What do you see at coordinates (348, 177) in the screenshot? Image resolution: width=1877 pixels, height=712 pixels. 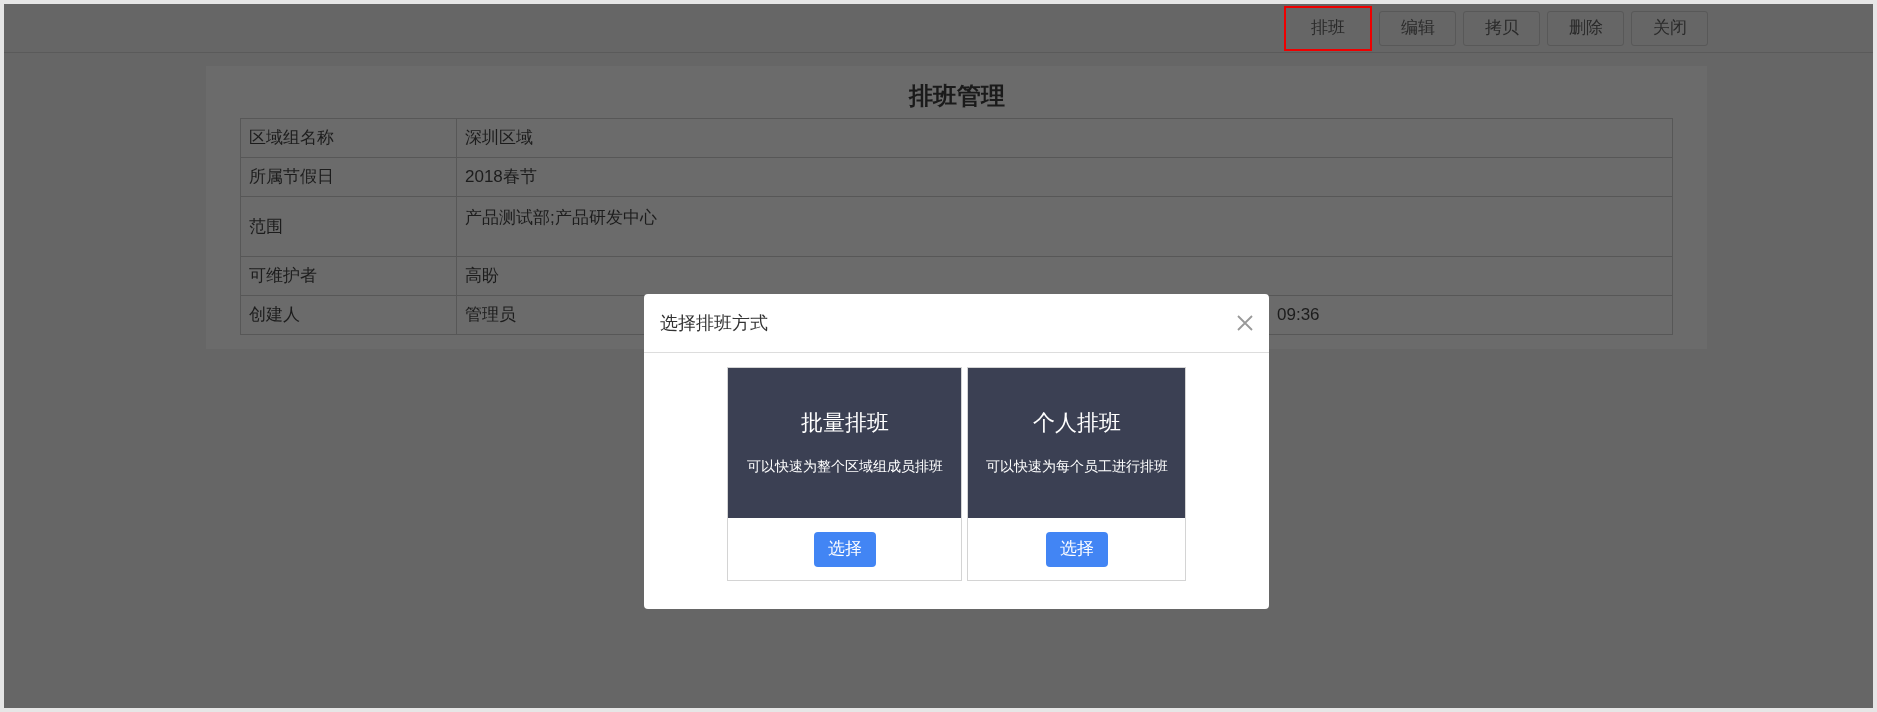 I see `label-cell: 所属节假日` at bounding box center [348, 177].